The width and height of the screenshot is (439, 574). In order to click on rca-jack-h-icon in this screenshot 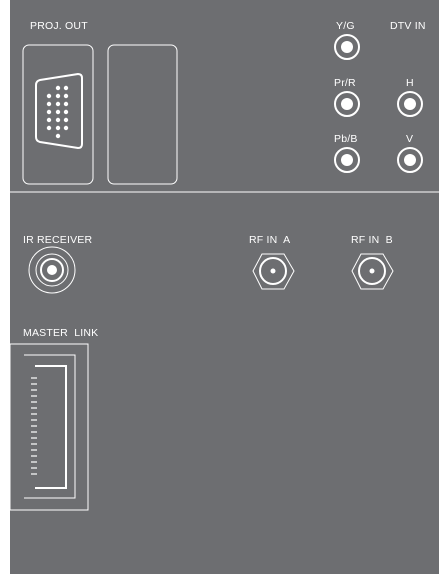, I will do `click(410, 104)`.